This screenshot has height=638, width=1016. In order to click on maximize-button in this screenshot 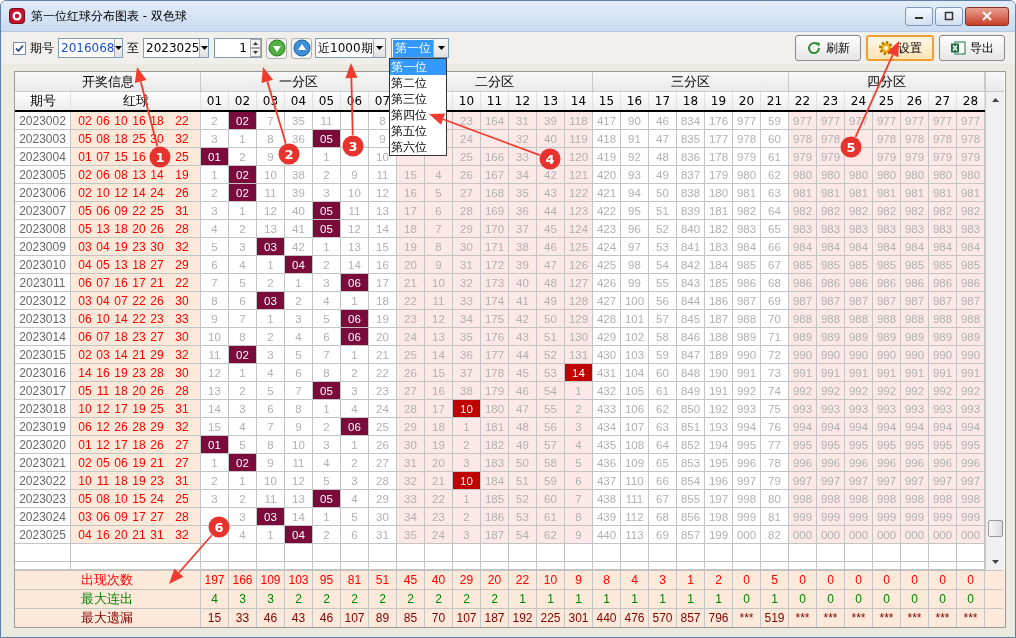, I will do `click(949, 16)`.